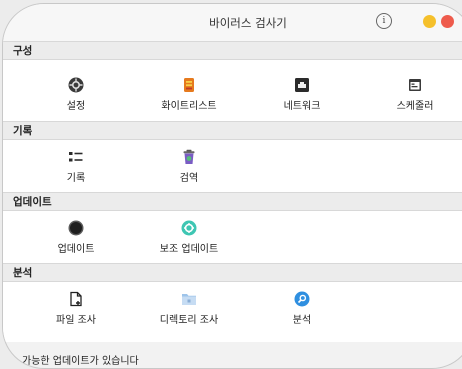 The image size is (462, 369). Describe the element at coordinates (76, 157) in the screenshot. I see `history-icon` at that location.